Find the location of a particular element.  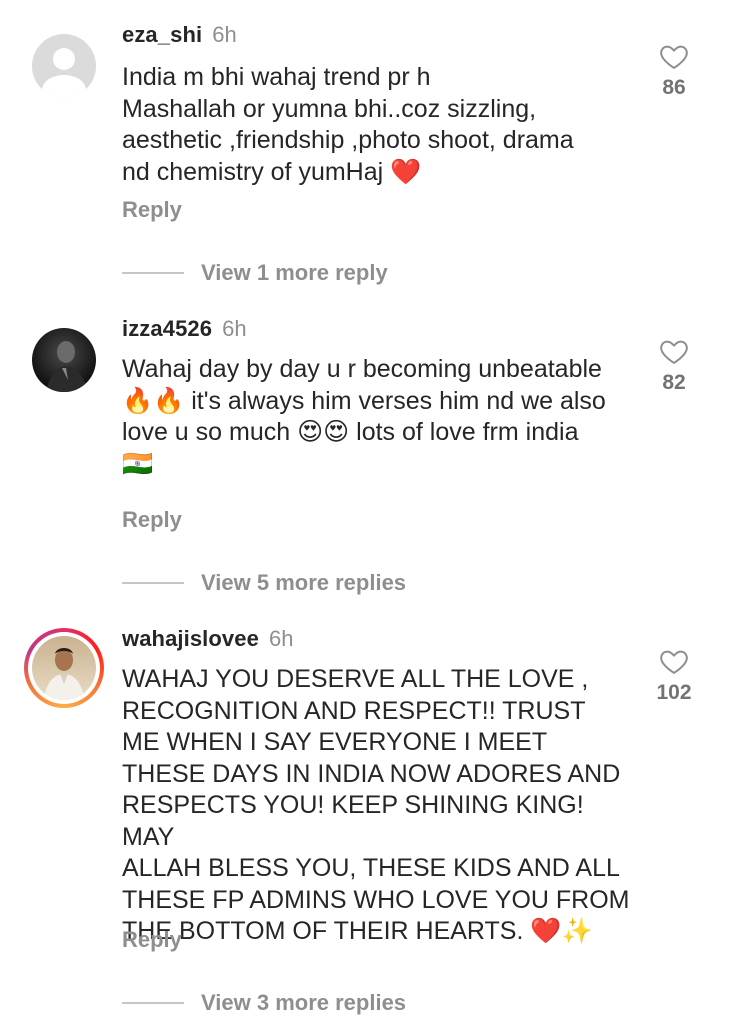

comment-username: eza_shi 6h is located at coordinates (179, 35).